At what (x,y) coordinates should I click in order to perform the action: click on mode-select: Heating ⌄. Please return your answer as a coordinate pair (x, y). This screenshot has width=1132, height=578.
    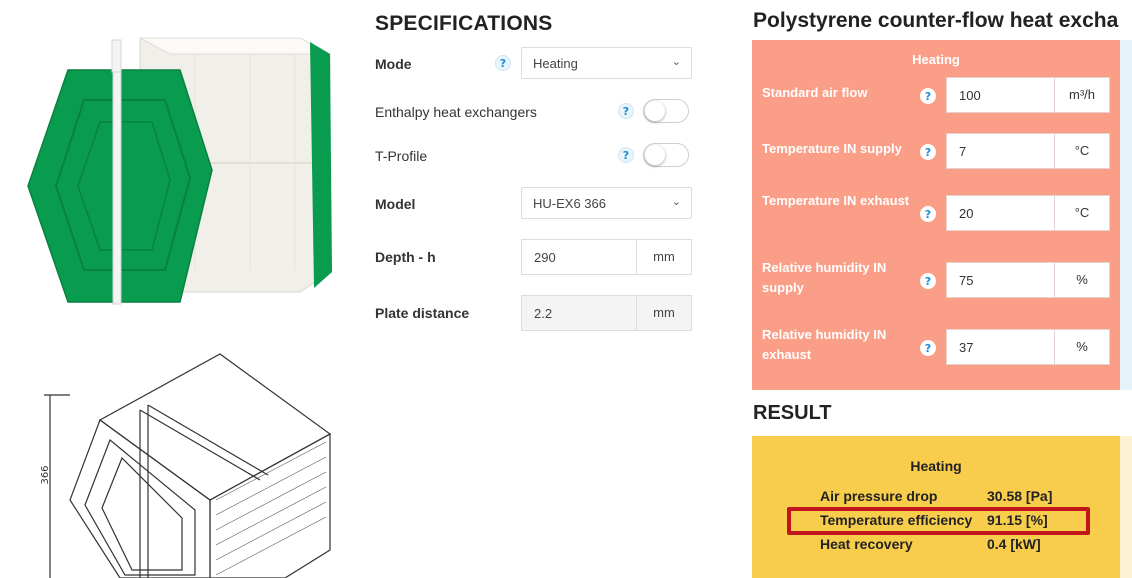
    Looking at the image, I should click on (606, 63).